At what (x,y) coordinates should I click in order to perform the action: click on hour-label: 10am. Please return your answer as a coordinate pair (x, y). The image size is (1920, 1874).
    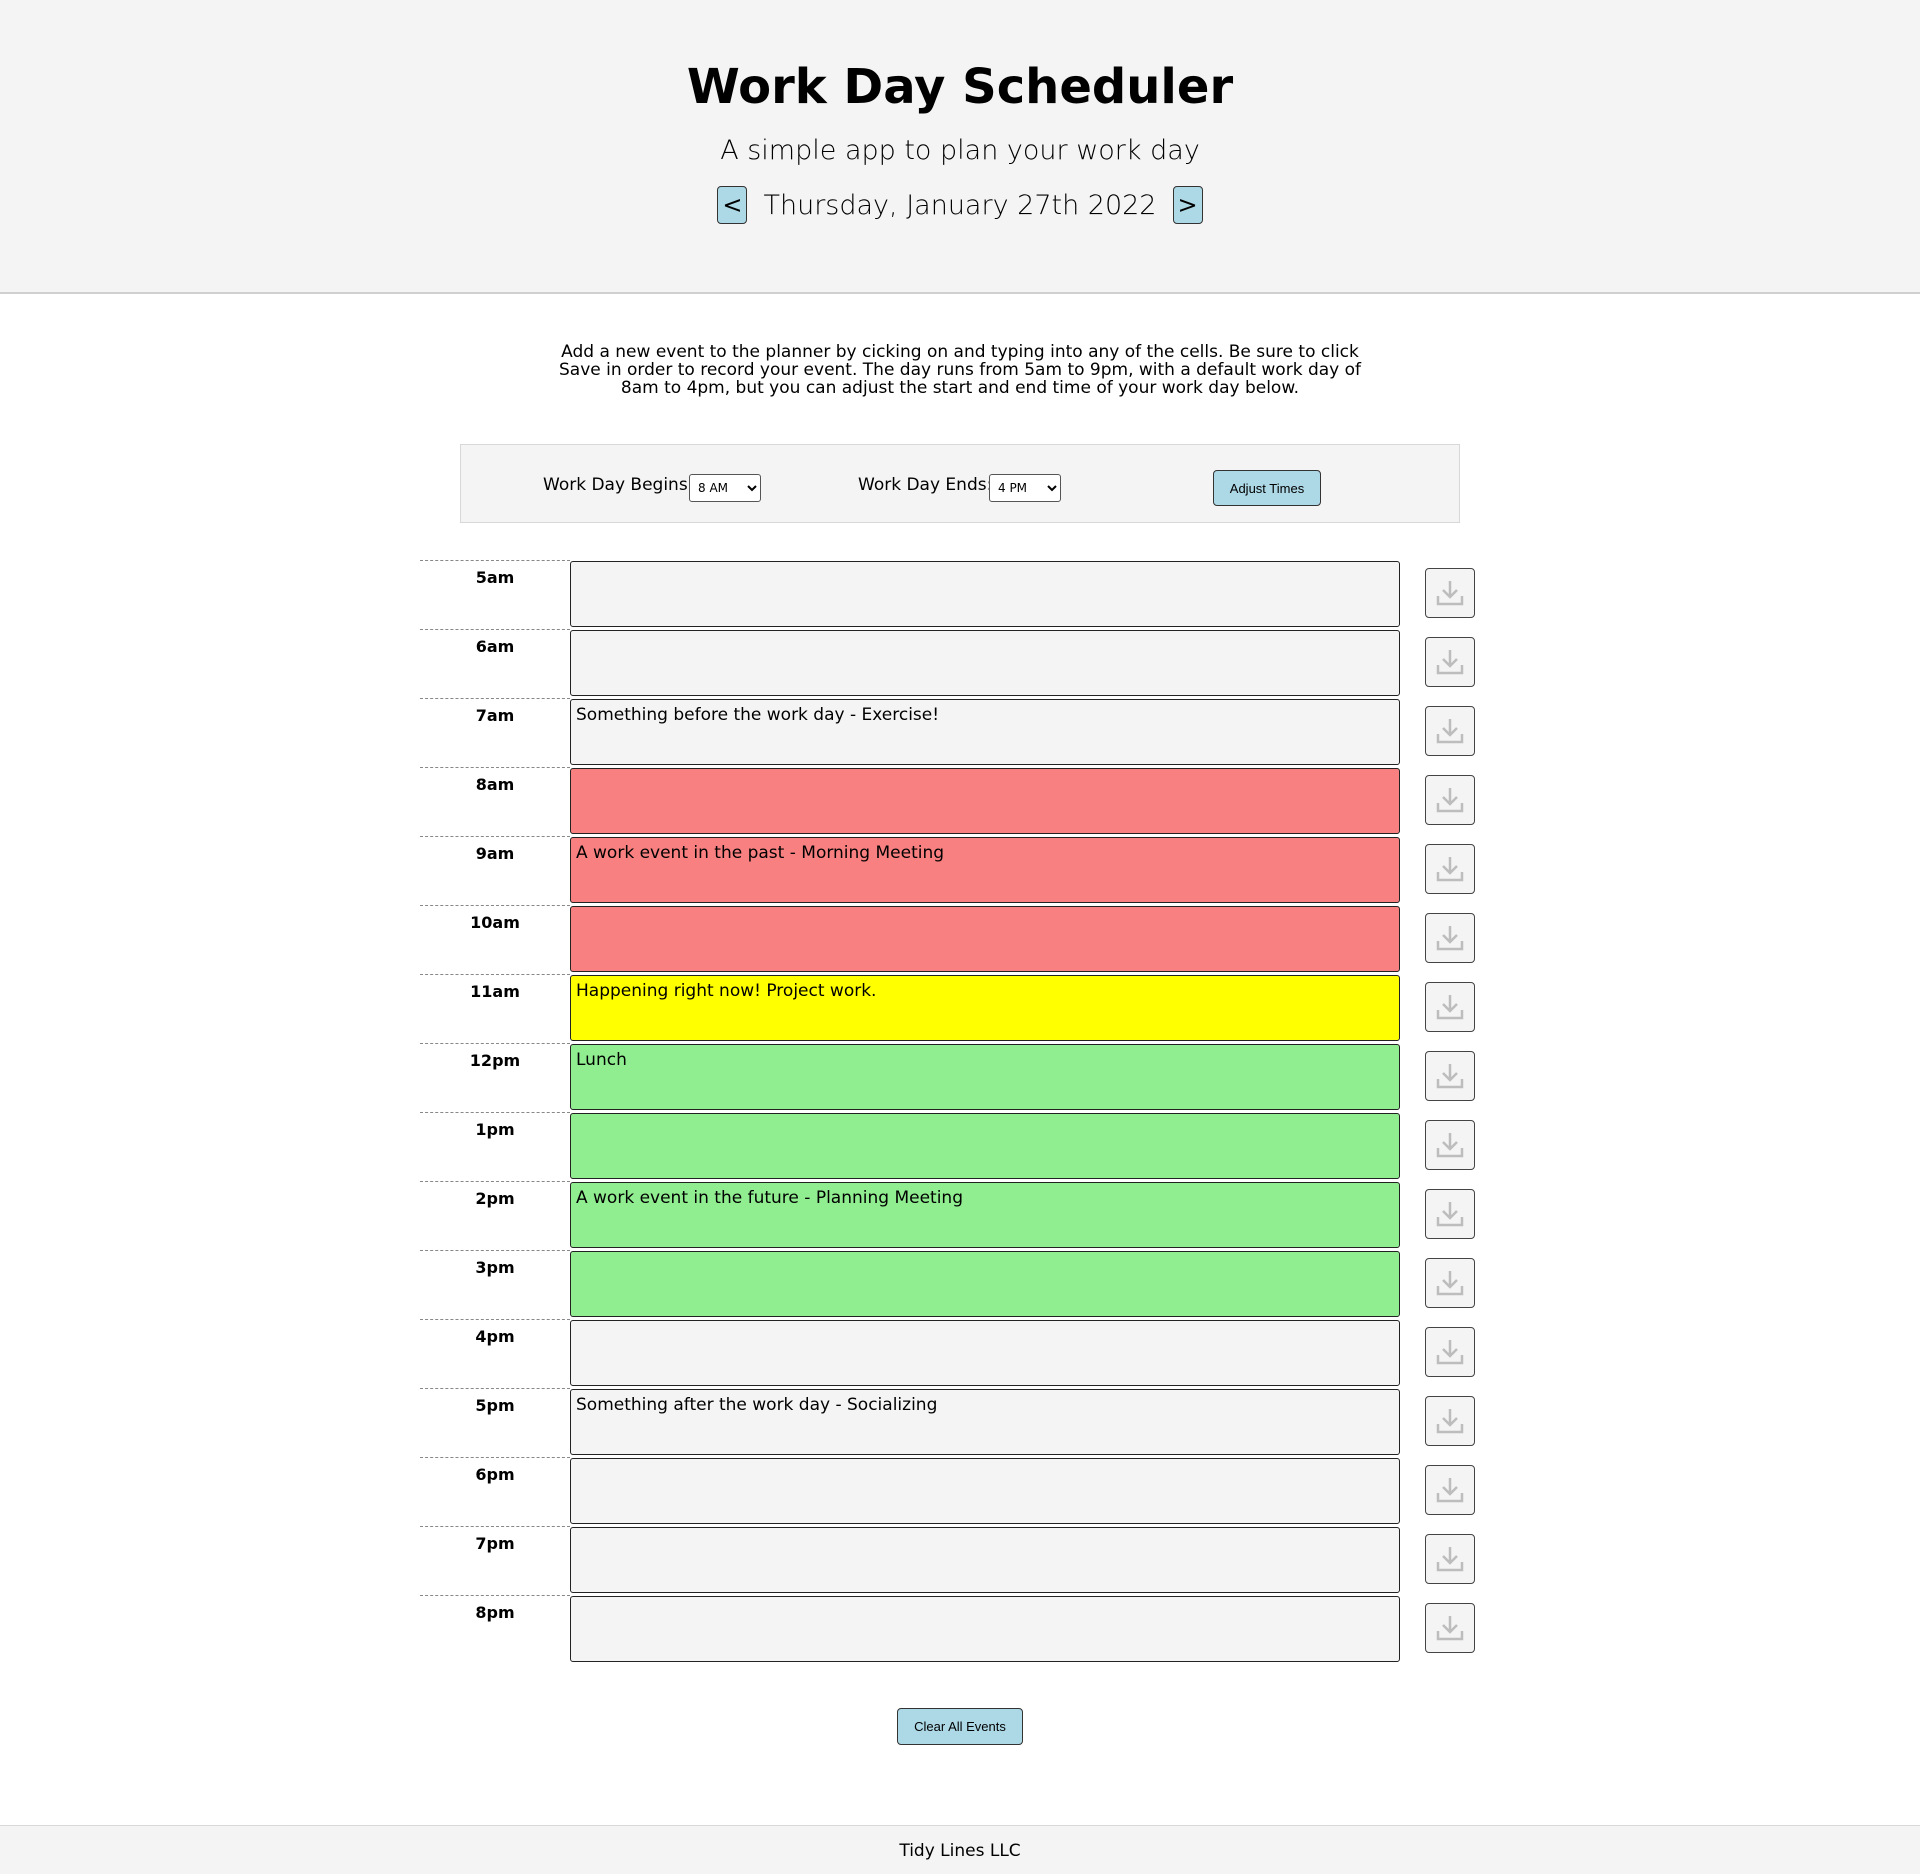
    Looking at the image, I should click on (495, 939).